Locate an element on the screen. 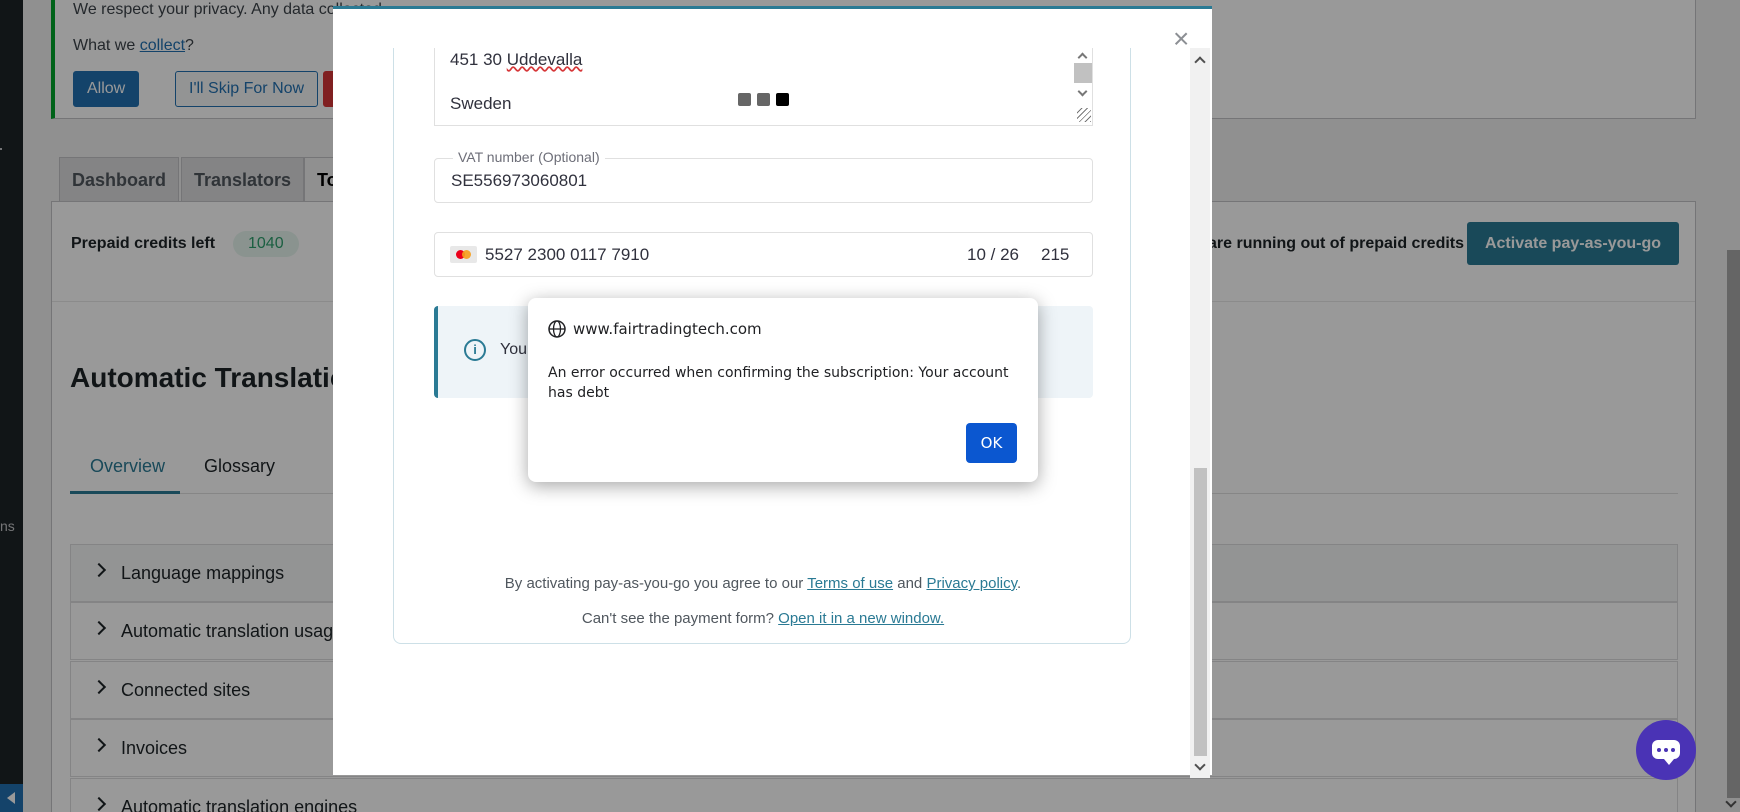 The image size is (1740, 812). card-expiry: 10 / 26 is located at coordinates (993, 254).